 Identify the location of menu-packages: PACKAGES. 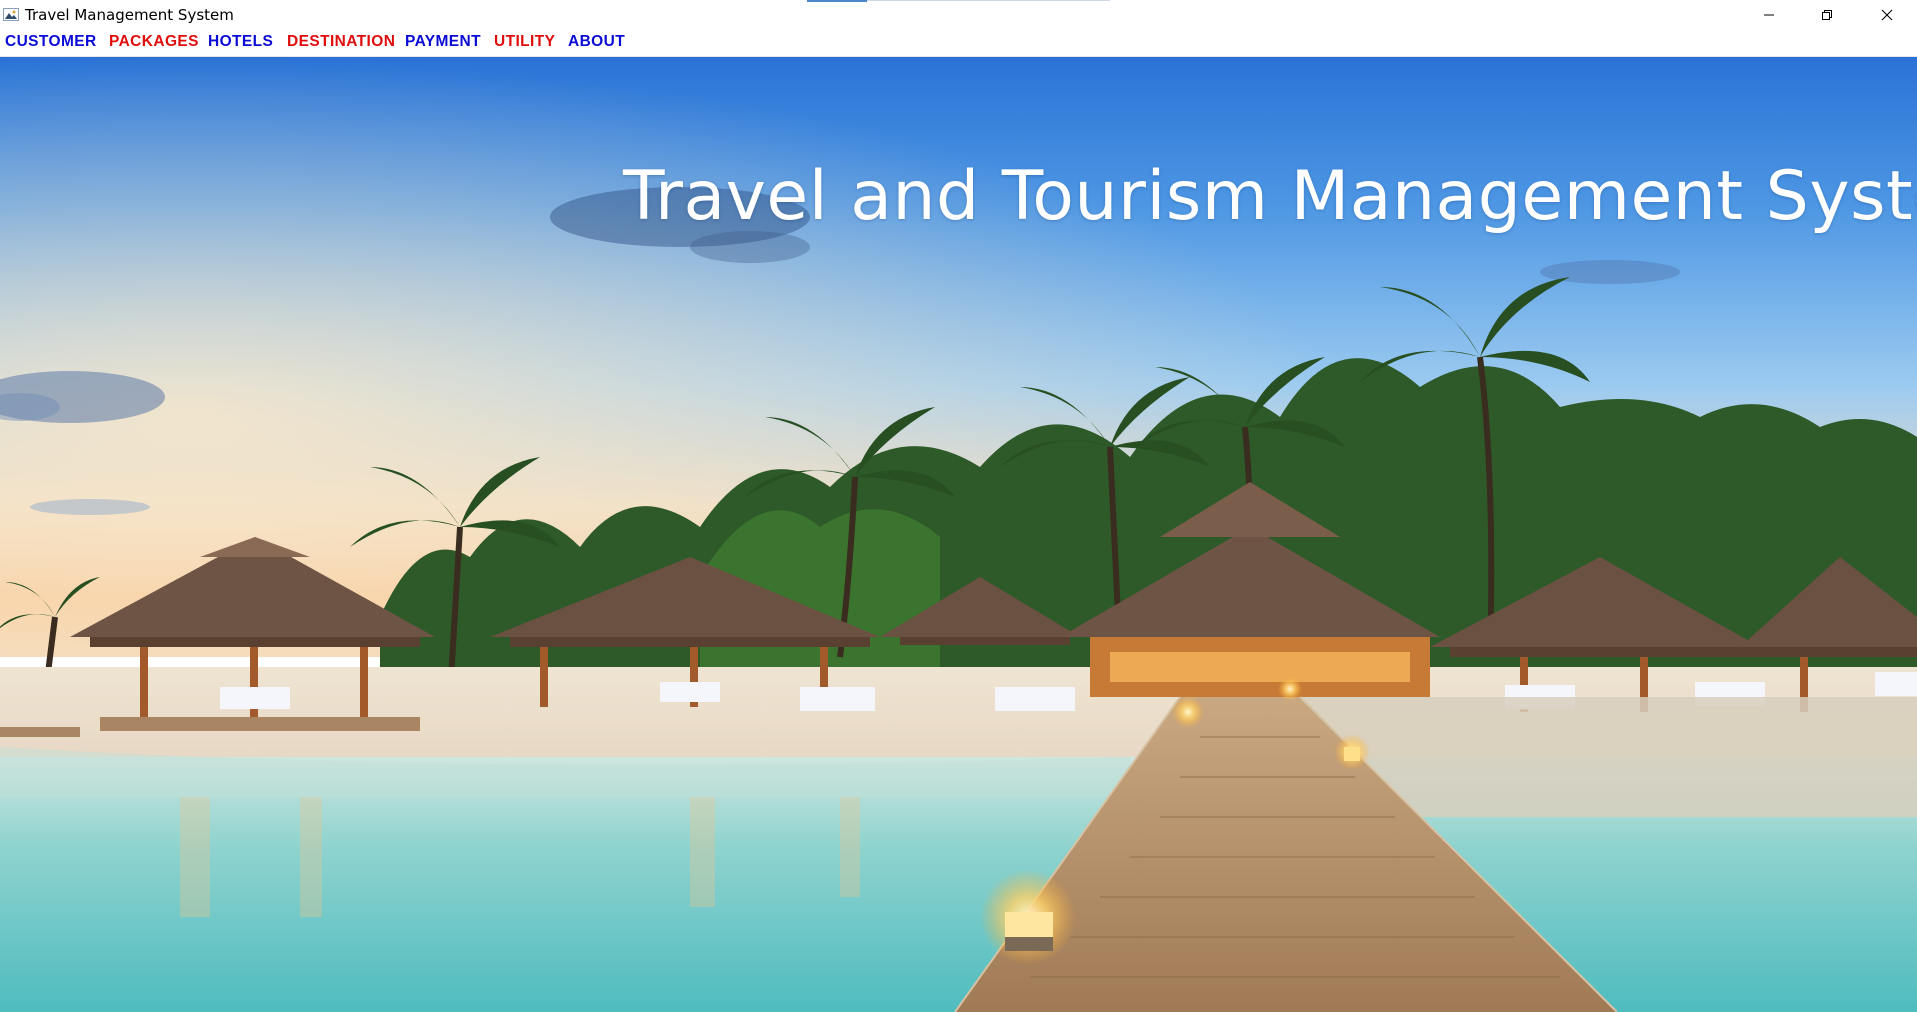
(154, 42).